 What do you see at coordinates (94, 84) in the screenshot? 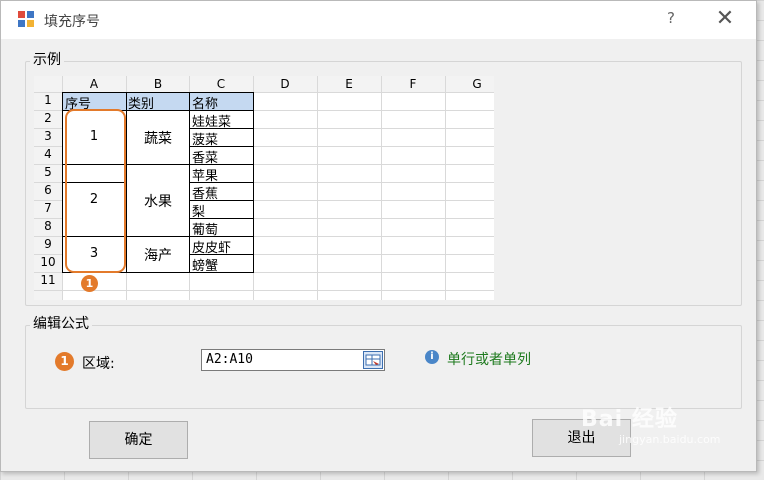
I see `col-header-a: A` at bounding box center [94, 84].